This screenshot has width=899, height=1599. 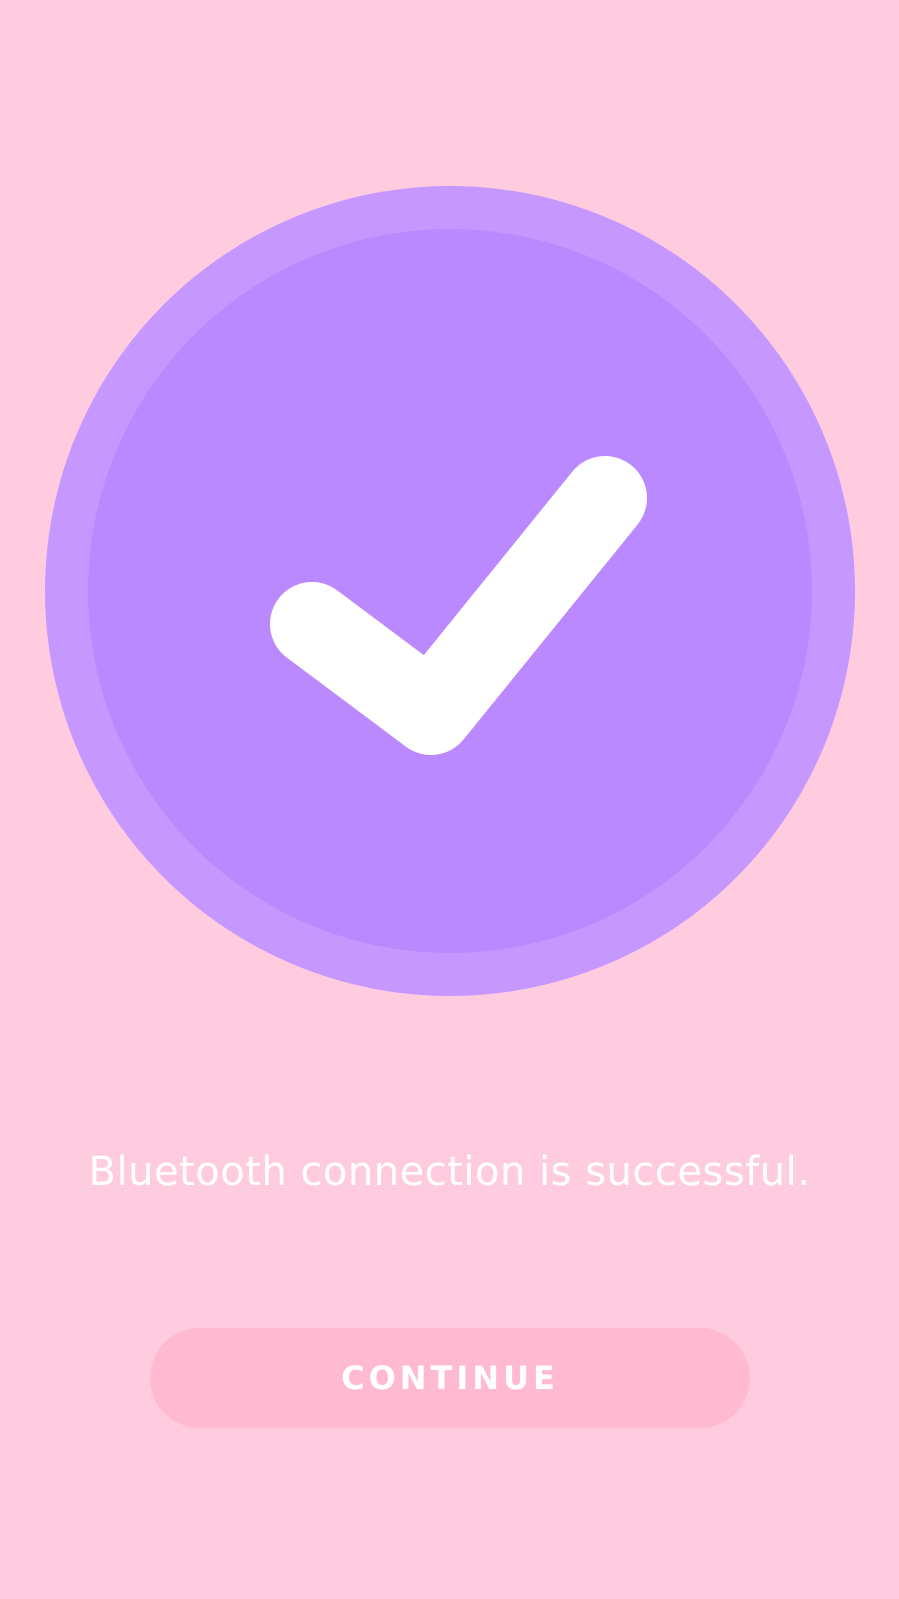 What do you see at coordinates (450, 1378) in the screenshot?
I see `continue-button: CONTINUE` at bounding box center [450, 1378].